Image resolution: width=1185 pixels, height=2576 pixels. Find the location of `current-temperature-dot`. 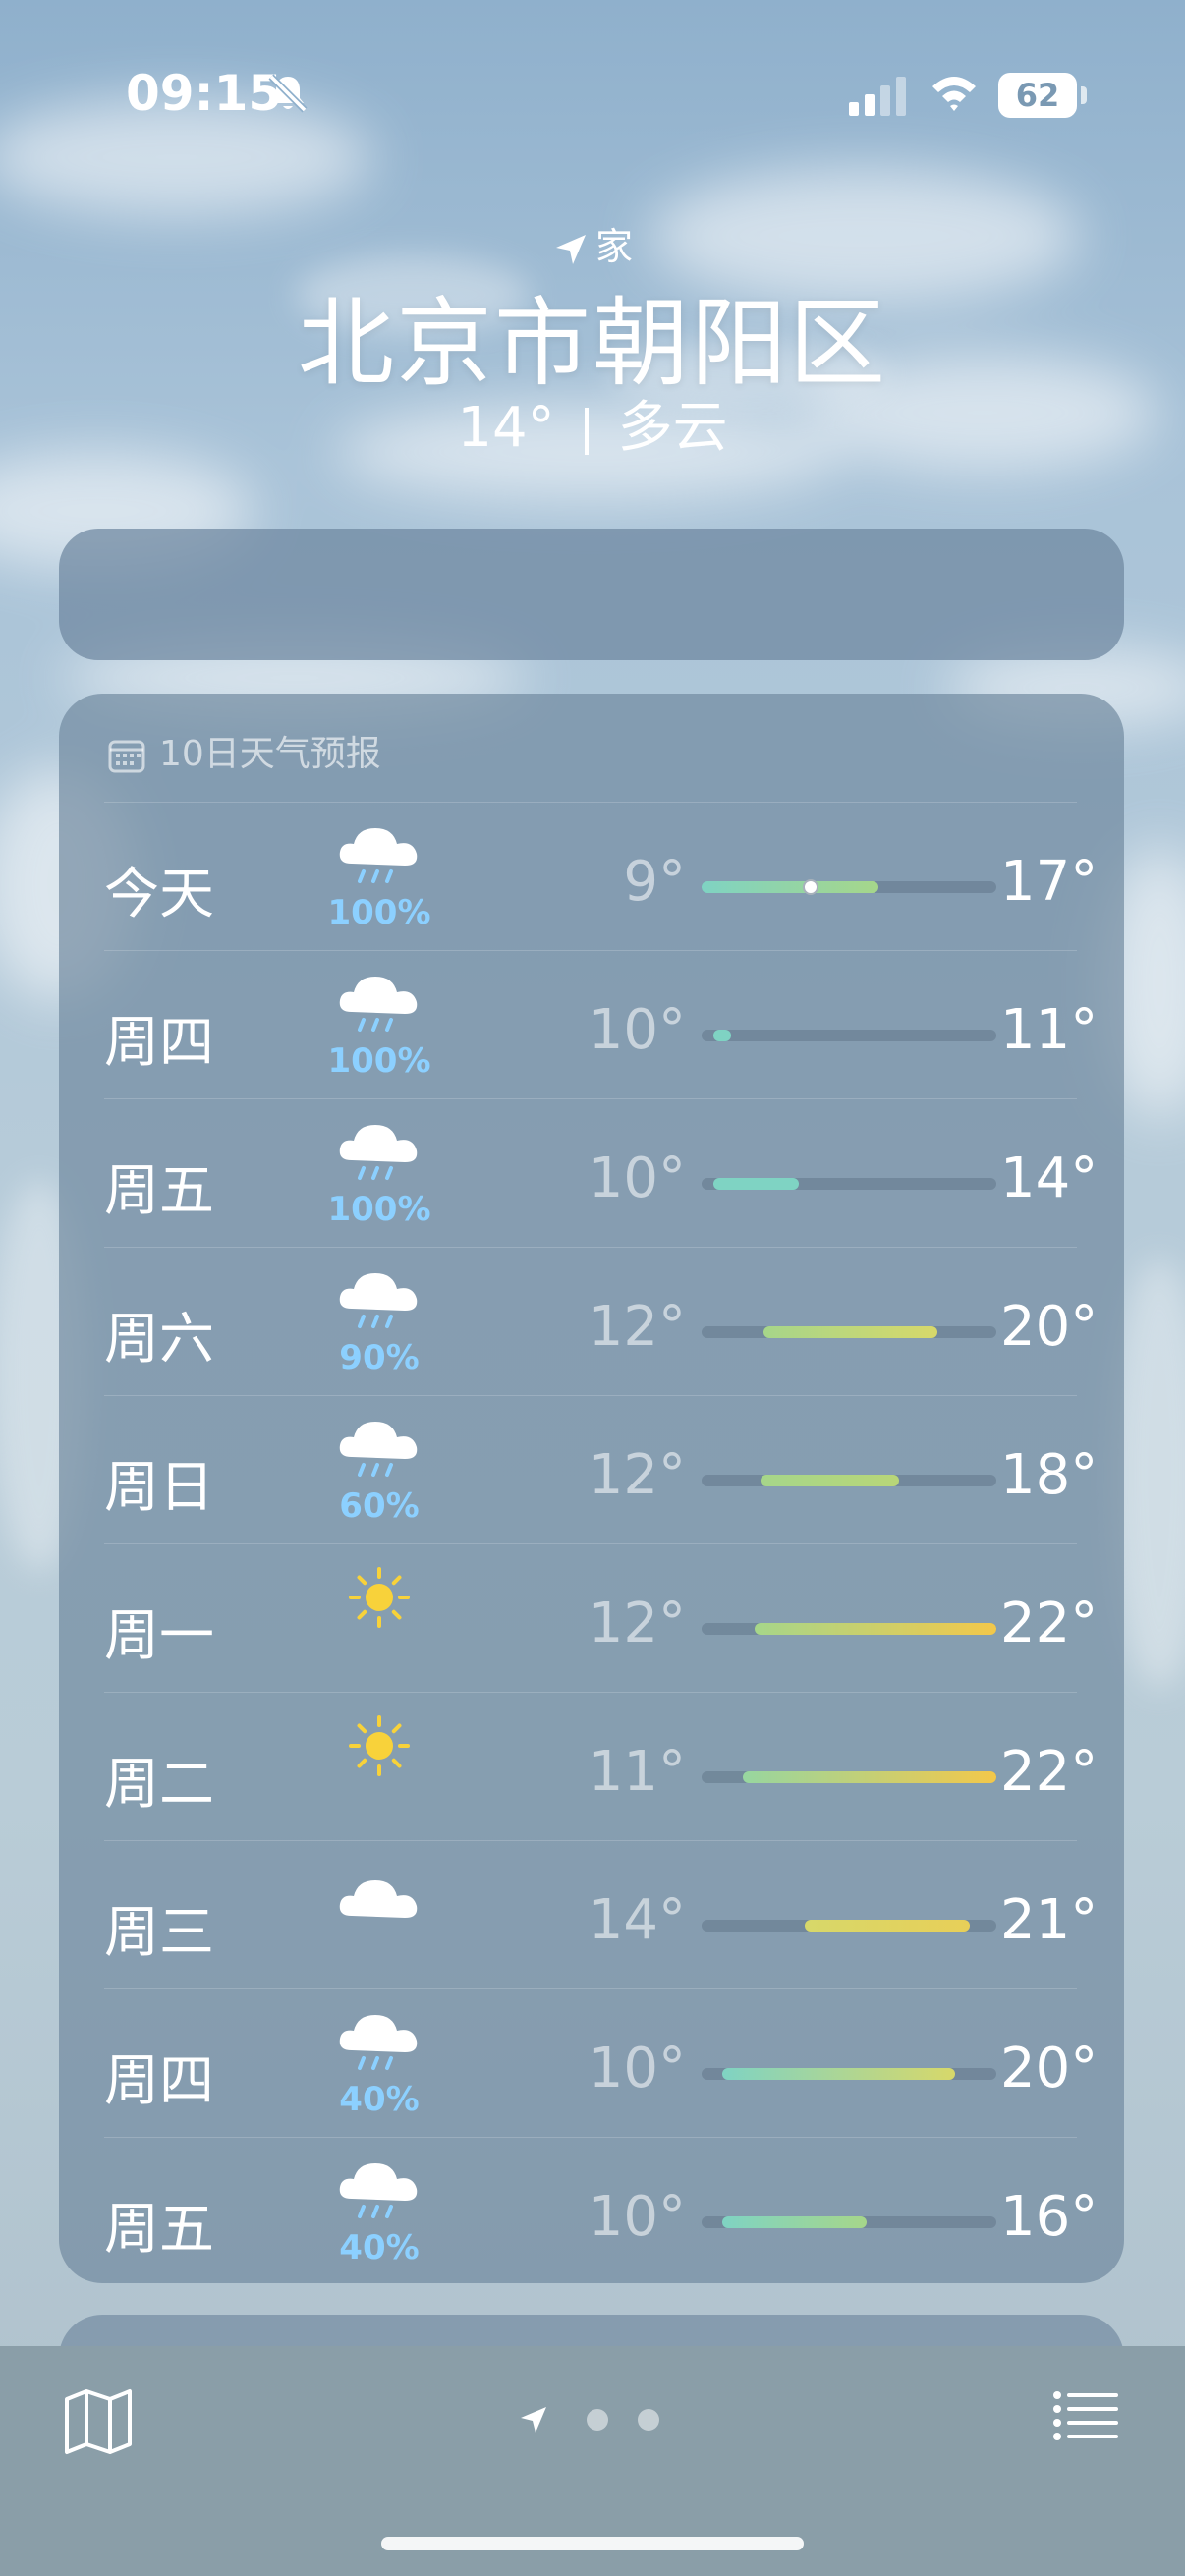

current-temperature-dot is located at coordinates (811, 887).